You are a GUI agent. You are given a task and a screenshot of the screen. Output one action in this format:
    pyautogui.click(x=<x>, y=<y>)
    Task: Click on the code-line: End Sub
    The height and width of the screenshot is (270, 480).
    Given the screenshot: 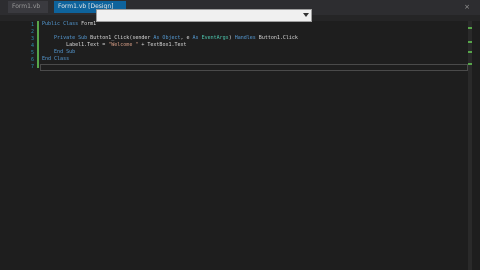 What is the action you would take?
    pyautogui.click(x=252, y=52)
    